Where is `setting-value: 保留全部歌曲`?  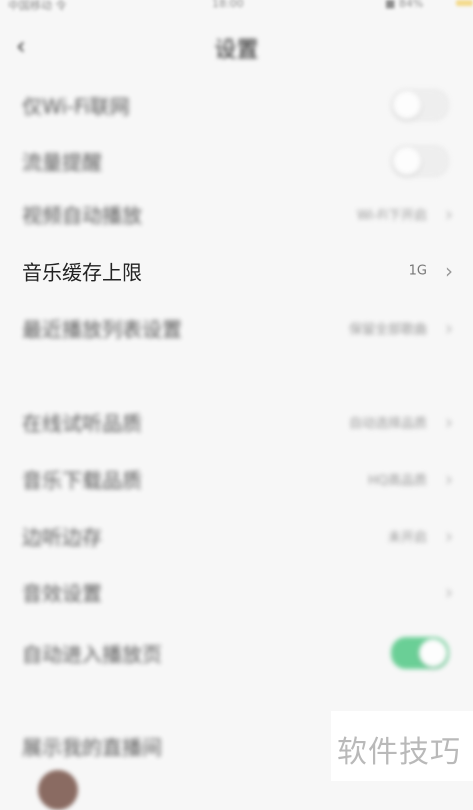 setting-value: 保留全部歌曲 is located at coordinates (387, 330).